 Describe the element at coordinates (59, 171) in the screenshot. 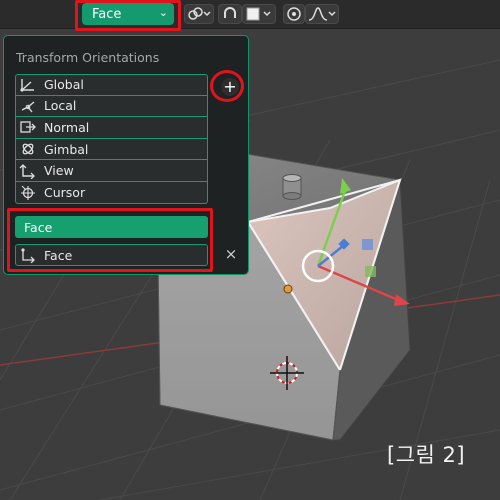

I see `orientation-item-label: View` at that location.